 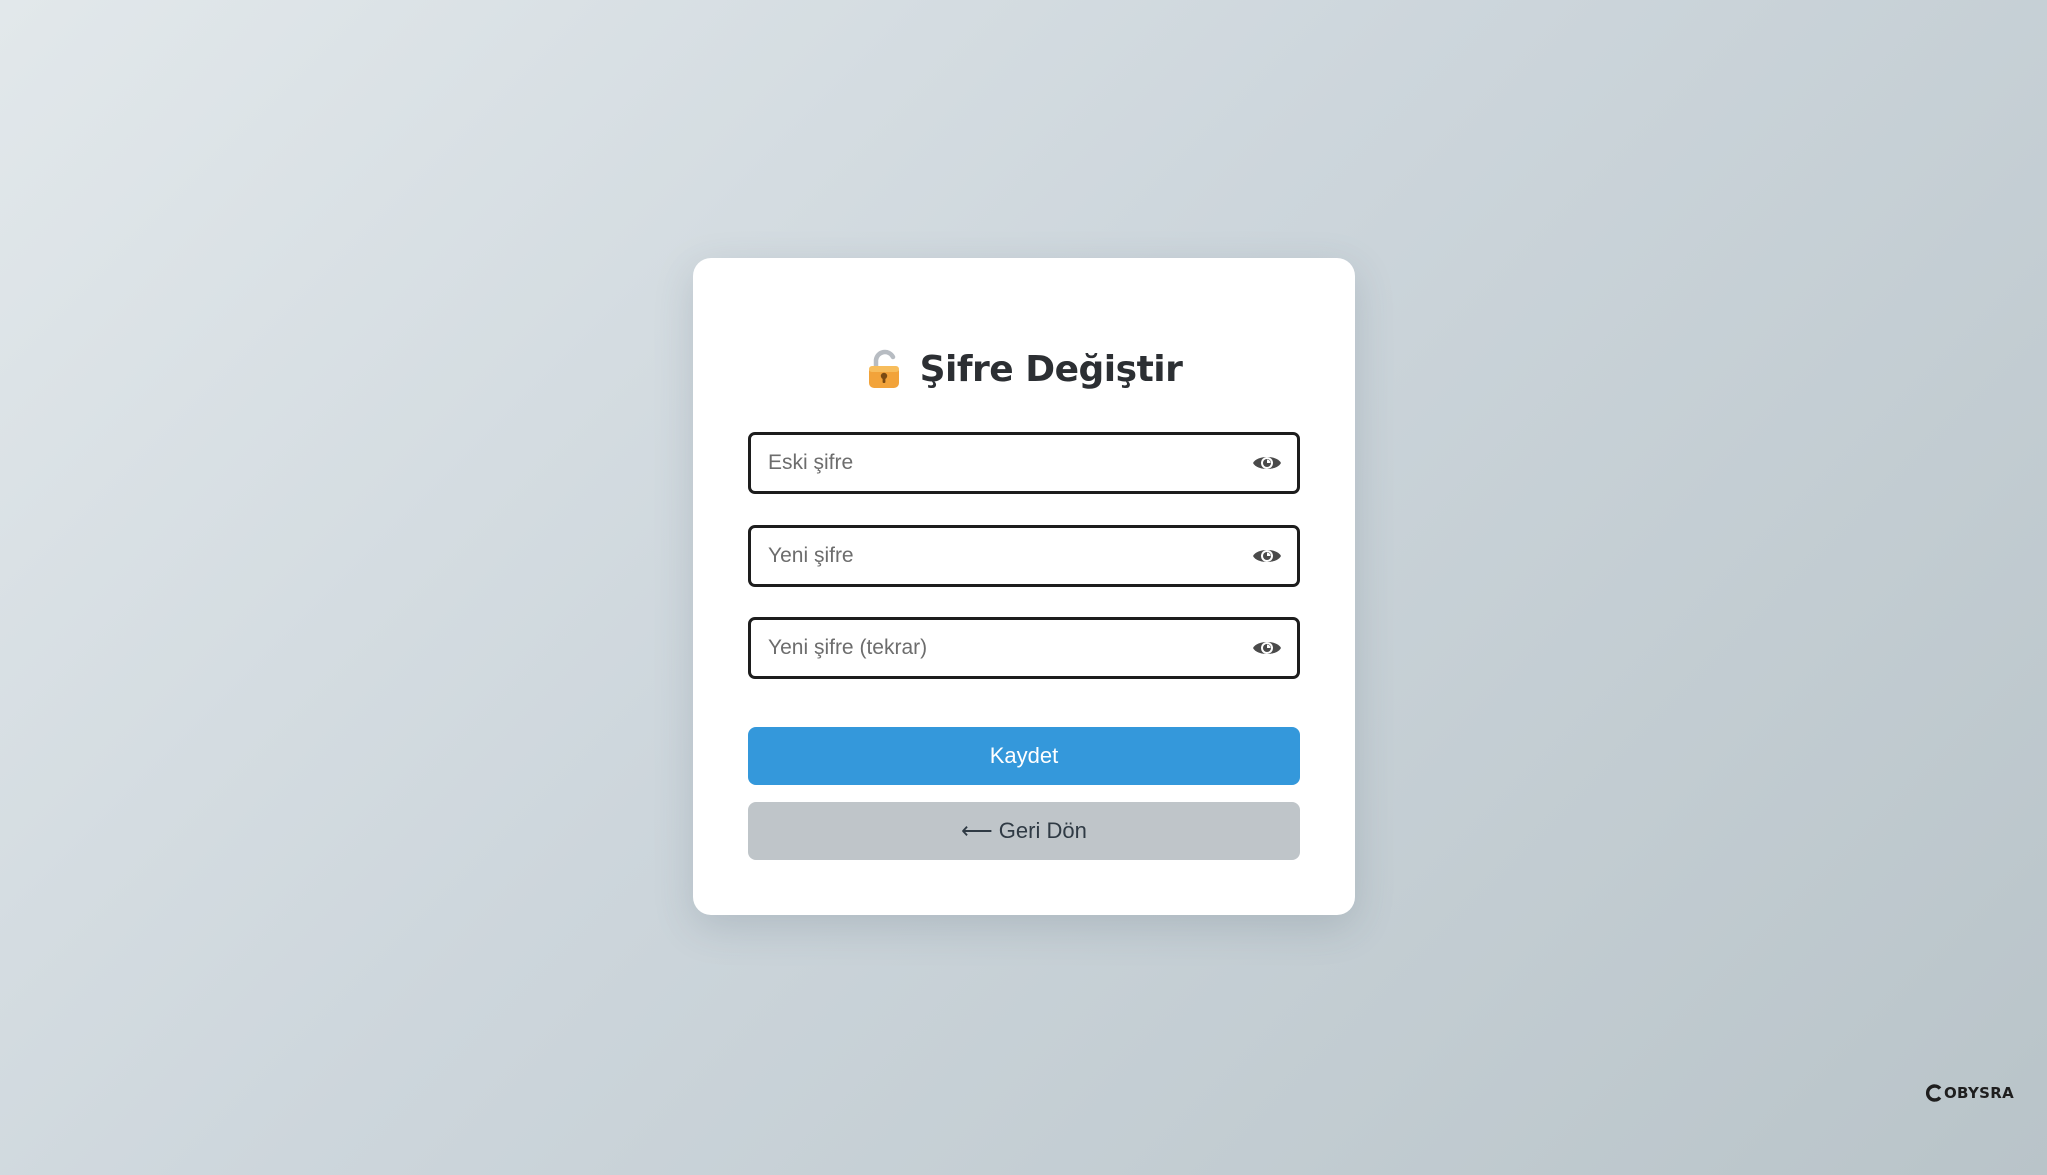 What do you see at coordinates (1001, 648) in the screenshot?
I see `confirm-password-input` at bounding box center [1001, 648].